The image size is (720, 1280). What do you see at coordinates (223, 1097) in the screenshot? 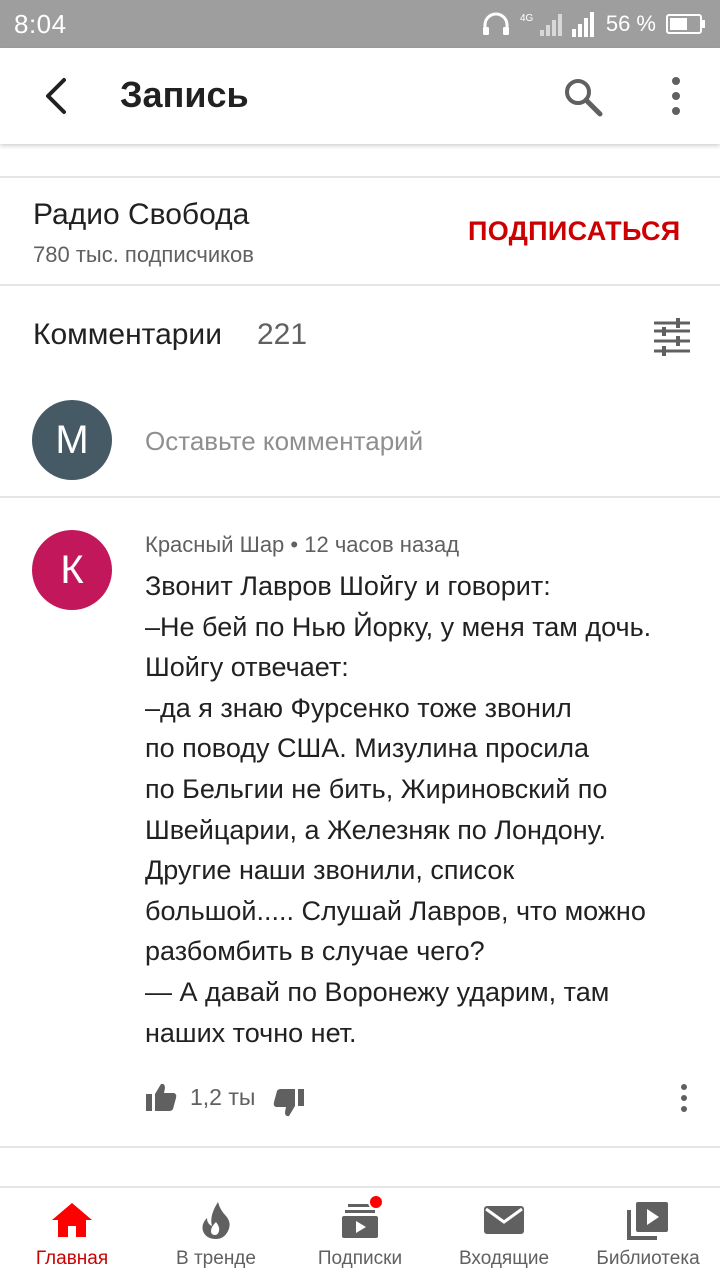
I see `like-count: 1,2 ты` at bounding box center [223, 1097].